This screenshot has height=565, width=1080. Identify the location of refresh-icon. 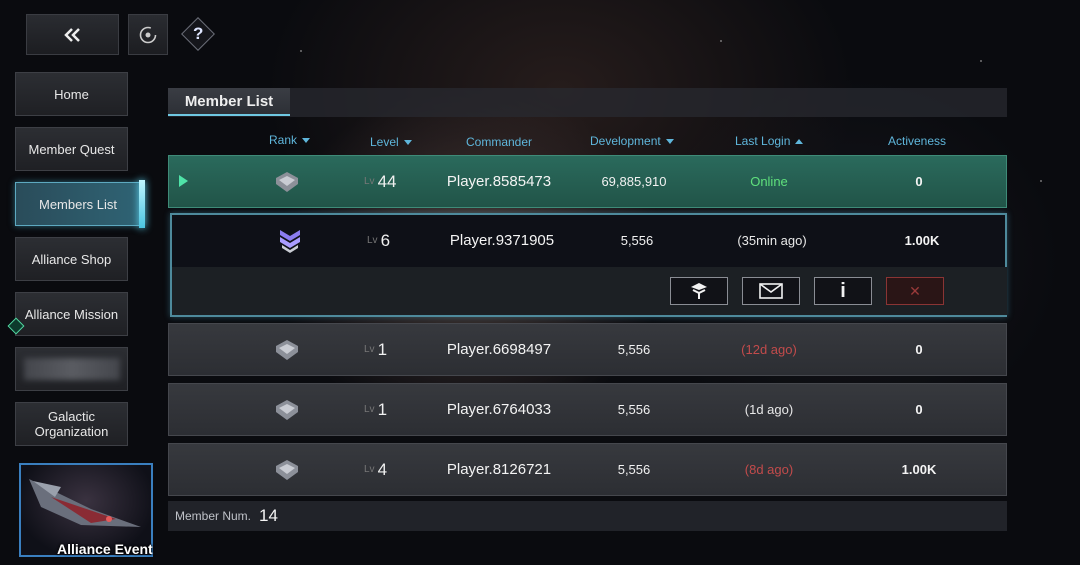
(148, 34).